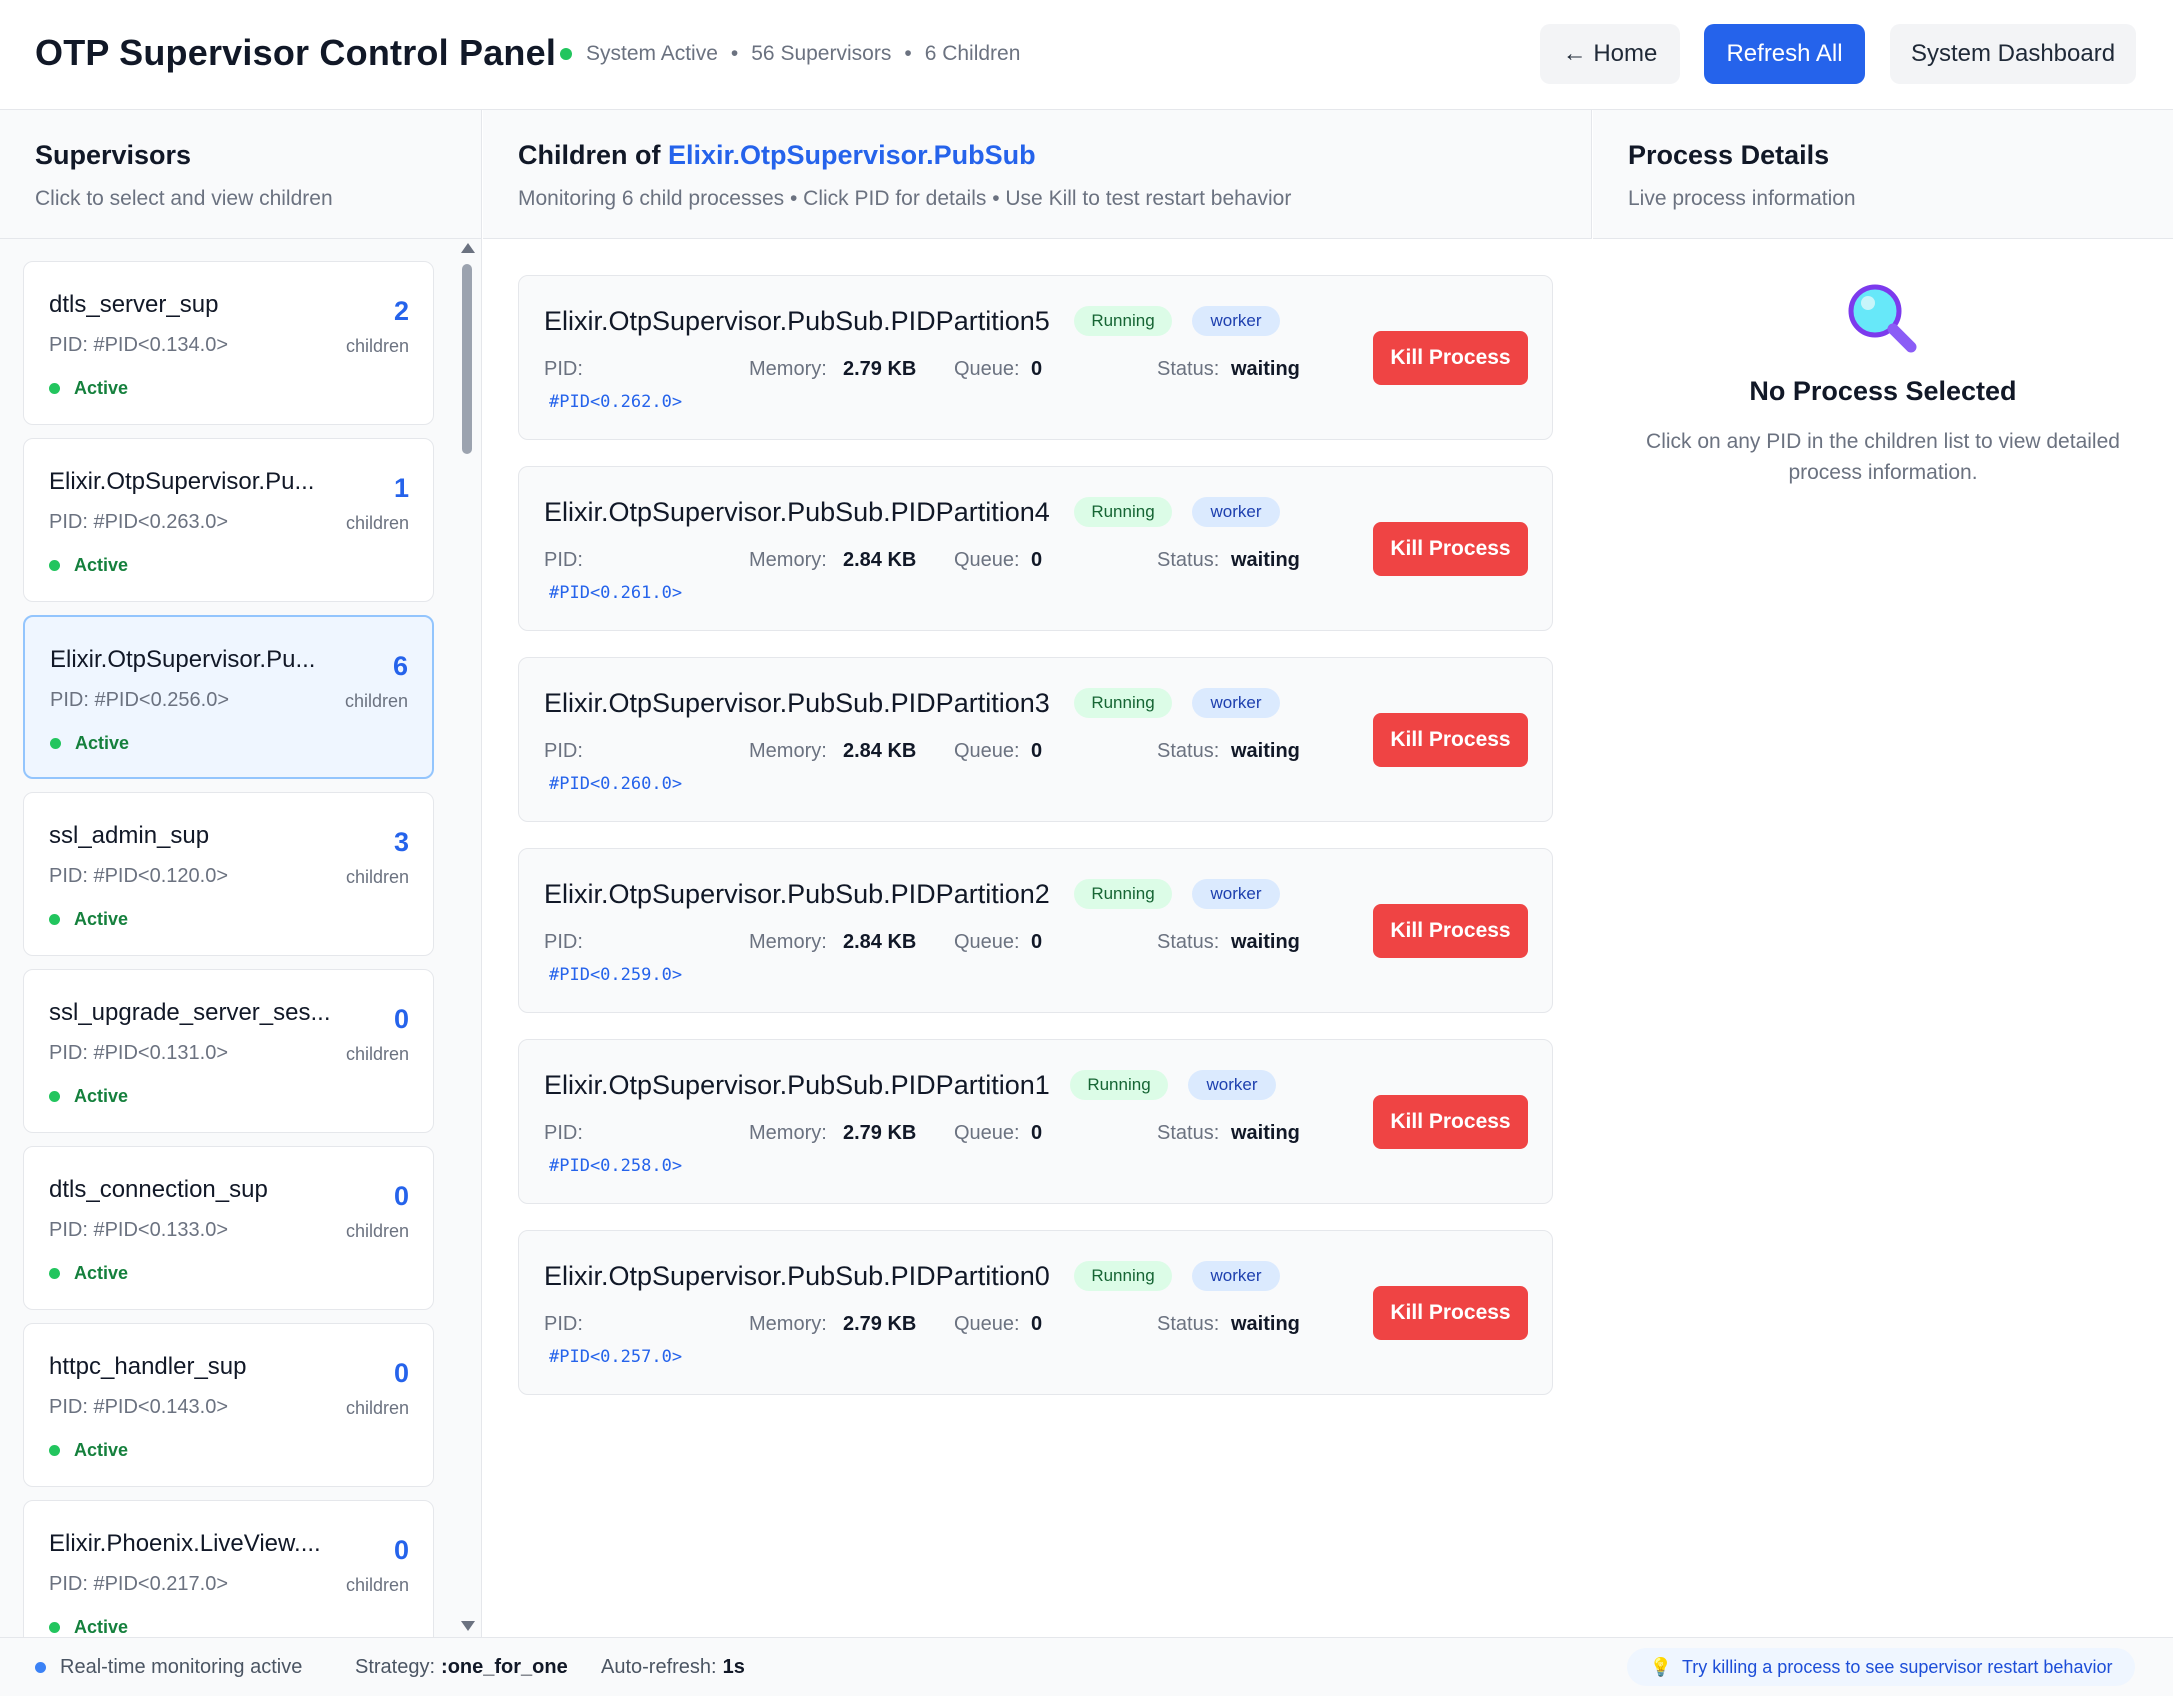 Image resolution: width=2173 pixels, height=1696 pixels. Describe the element at coordinates (129, 835) in the screenshot. I see `supervisor-name: ssl_admin_sup` at that location.